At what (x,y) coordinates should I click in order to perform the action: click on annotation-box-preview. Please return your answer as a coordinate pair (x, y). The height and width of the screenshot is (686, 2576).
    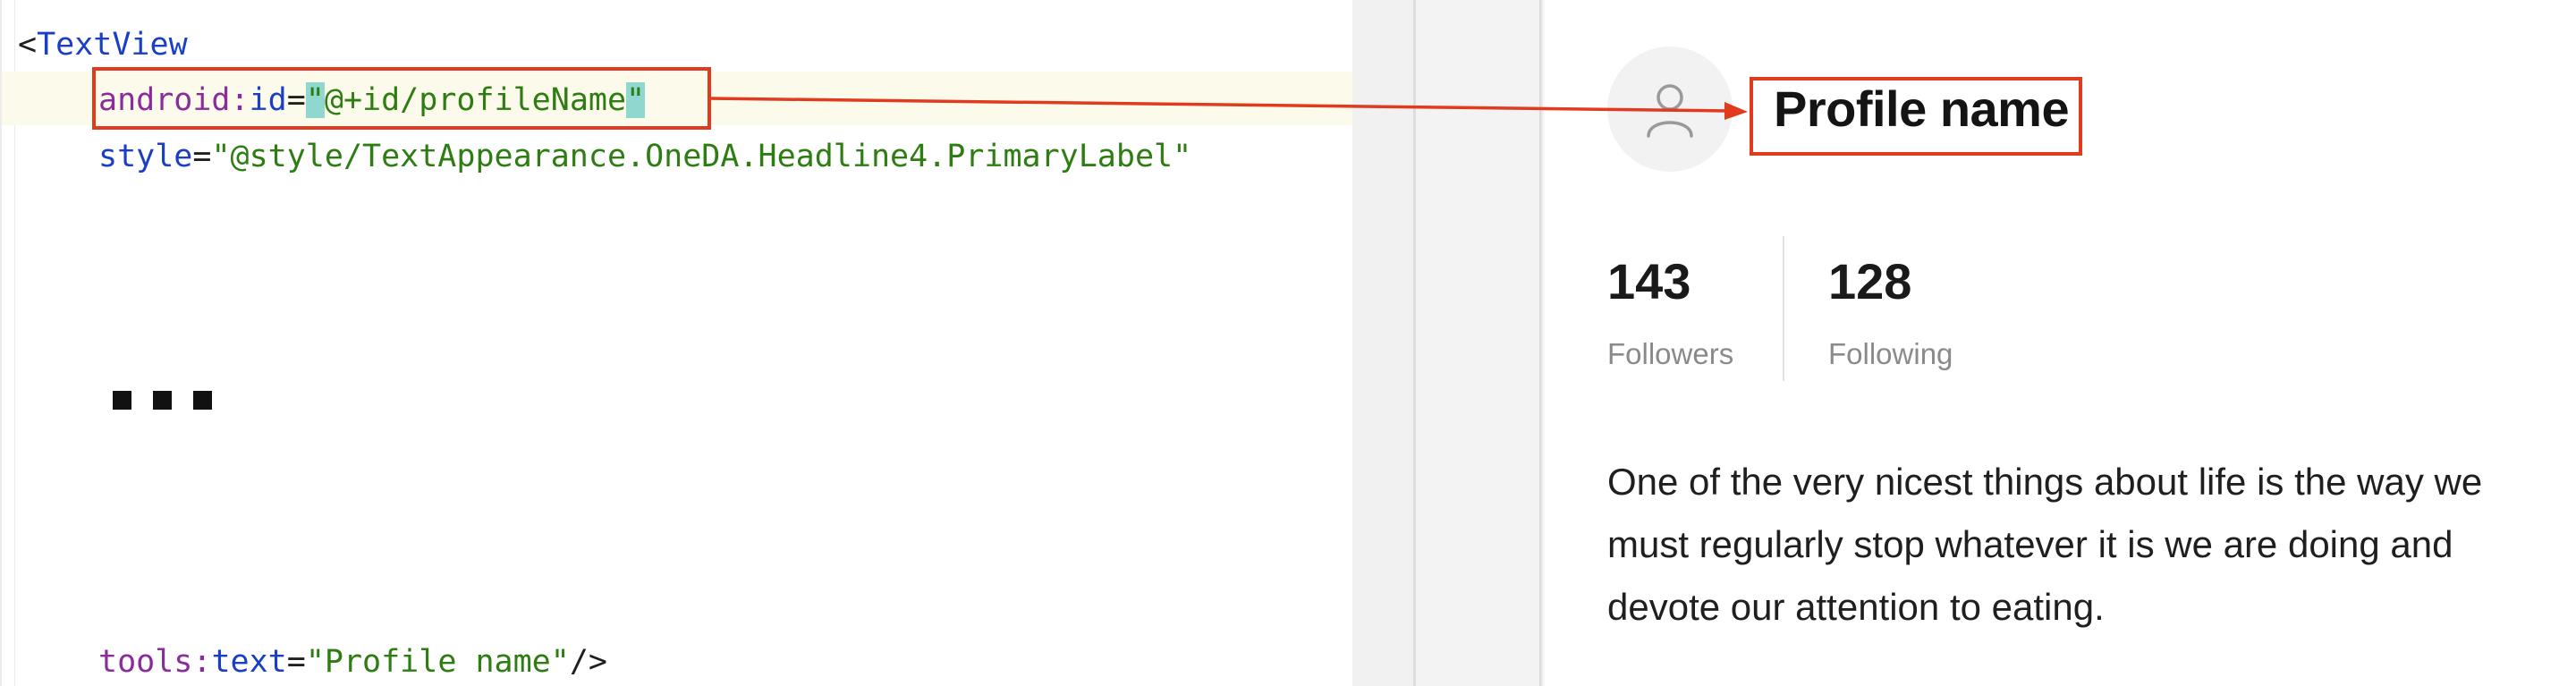
    Looking at the image, I should click on (1916, 117).